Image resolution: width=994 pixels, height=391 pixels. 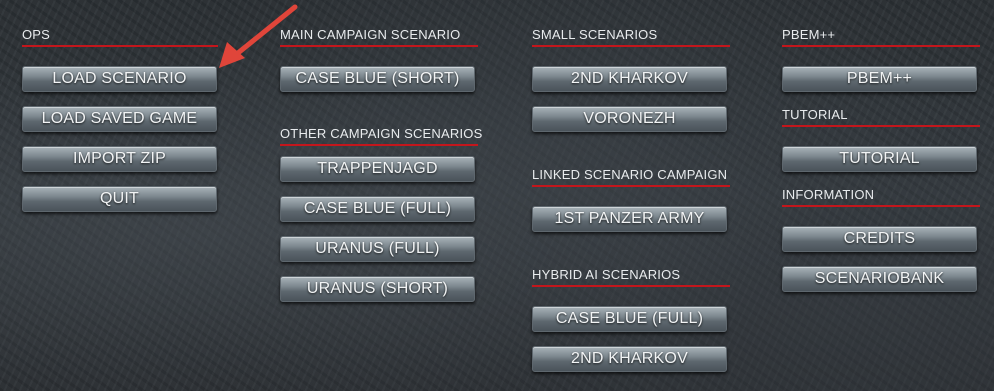 I want to click on pbem-heading: PBEM++, so click(x=881, y=37).